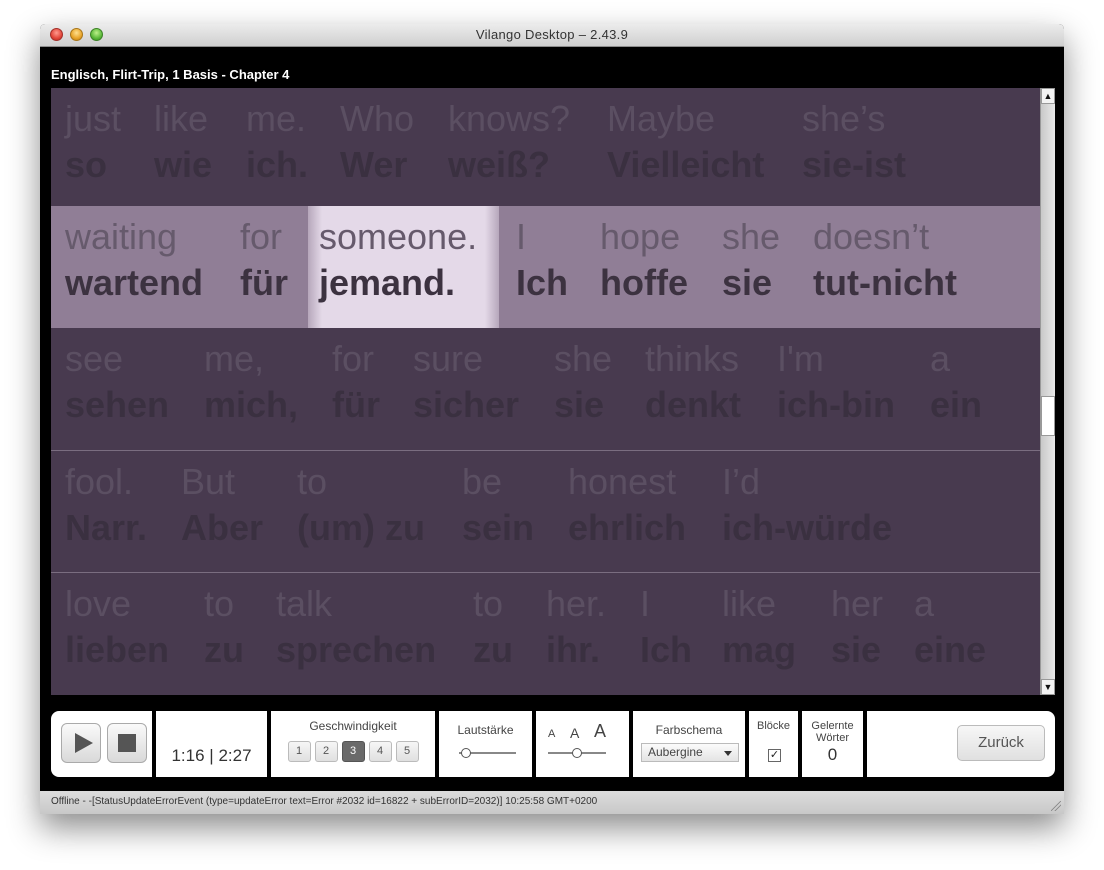  What do you see at coordinates (485, 730) in the screenshot?
I see `volume-label: Lautstärke` at bounding box center [485, 730].